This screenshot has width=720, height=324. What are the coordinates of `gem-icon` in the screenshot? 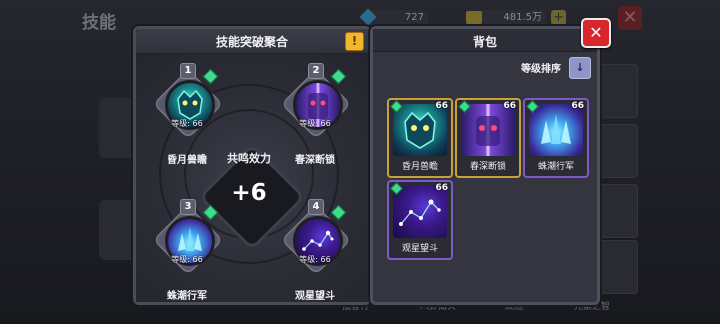 It's located at (368, 17).